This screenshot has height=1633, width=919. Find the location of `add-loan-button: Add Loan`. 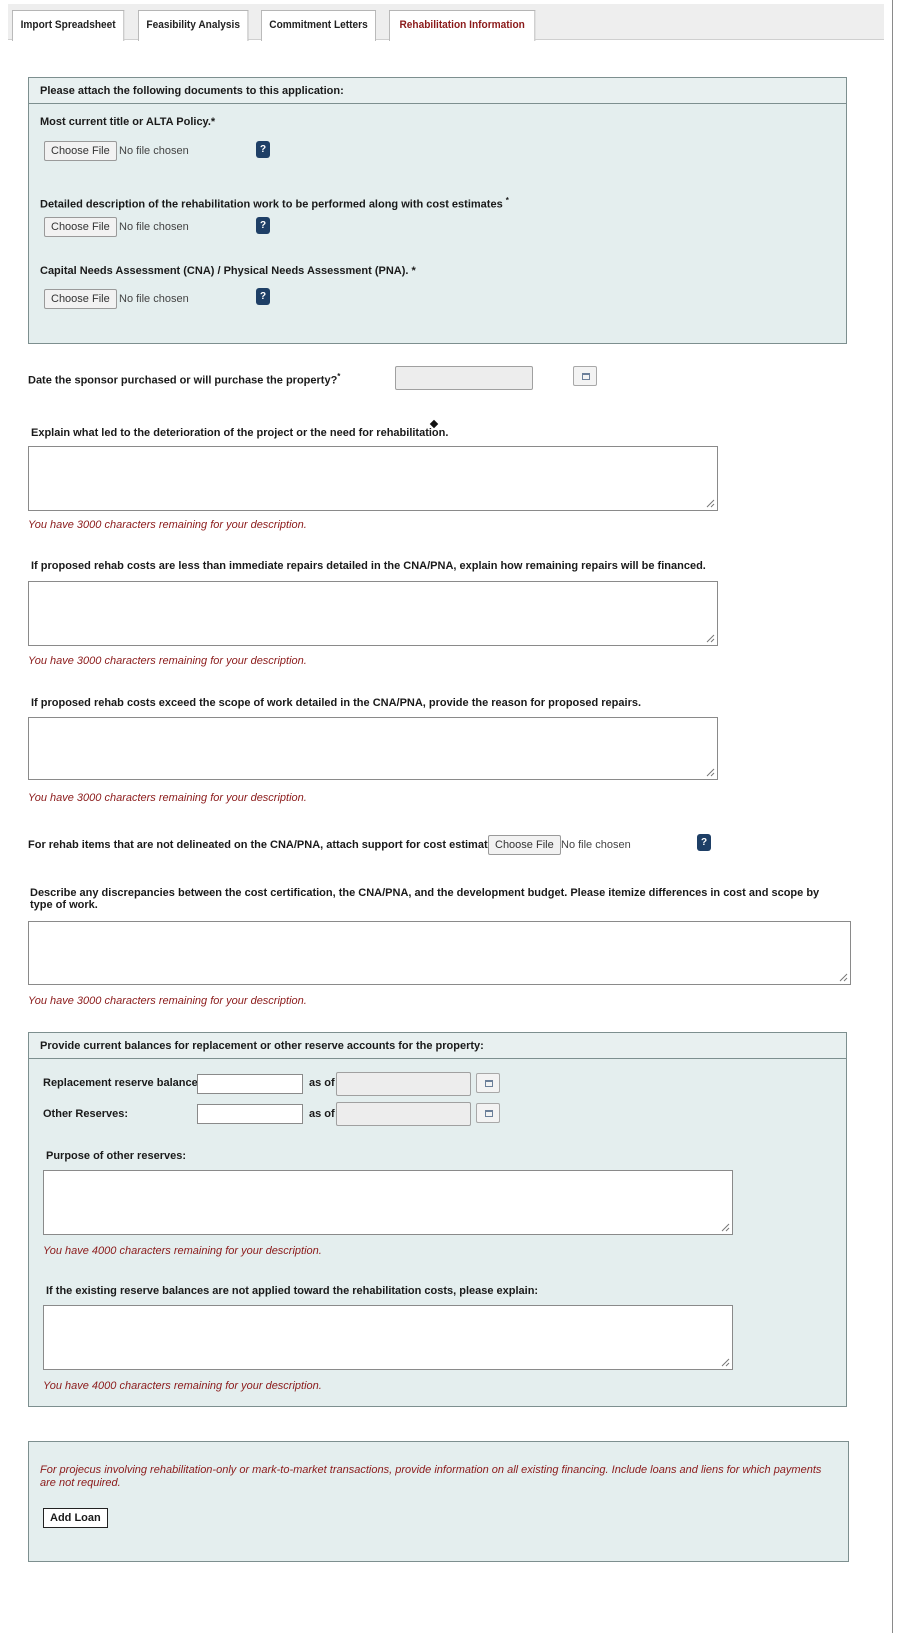

add-loan-button: Add Loan is located at coordinates (75, 1518).